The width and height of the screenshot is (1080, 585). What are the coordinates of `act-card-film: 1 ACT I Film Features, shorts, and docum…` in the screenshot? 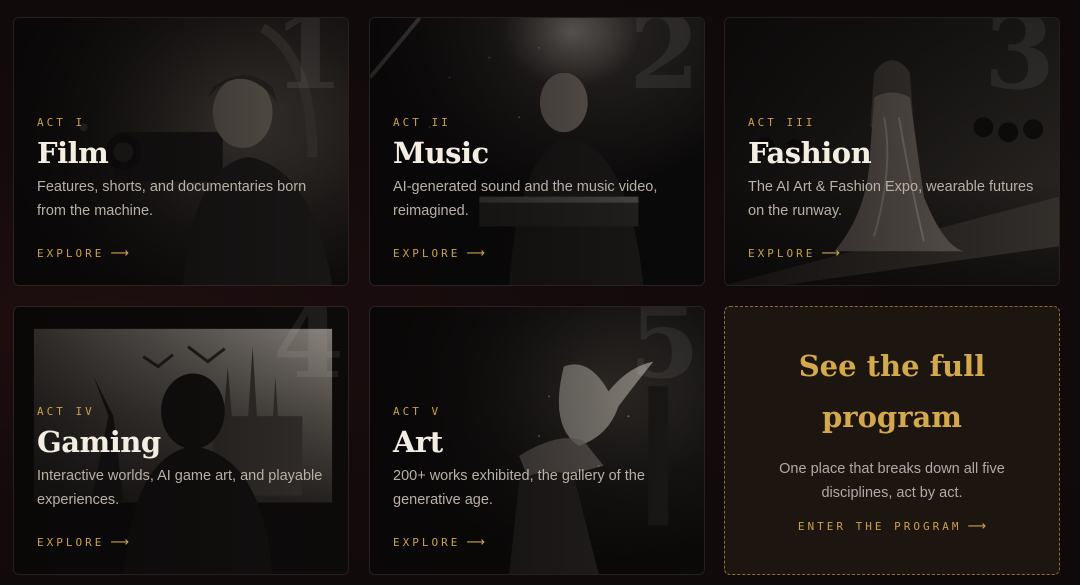 It's located at (181, 151).